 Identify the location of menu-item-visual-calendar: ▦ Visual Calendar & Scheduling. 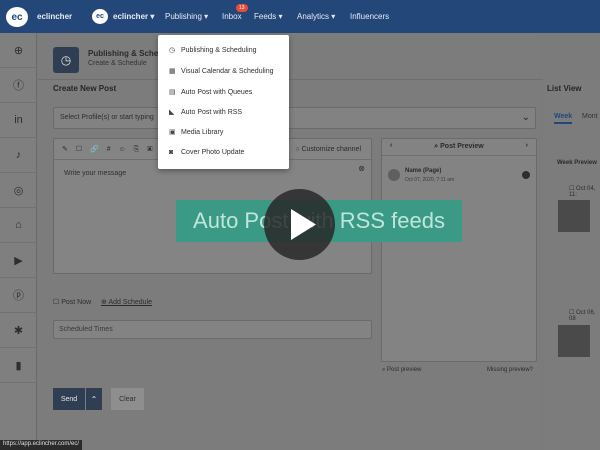
(221, 71).